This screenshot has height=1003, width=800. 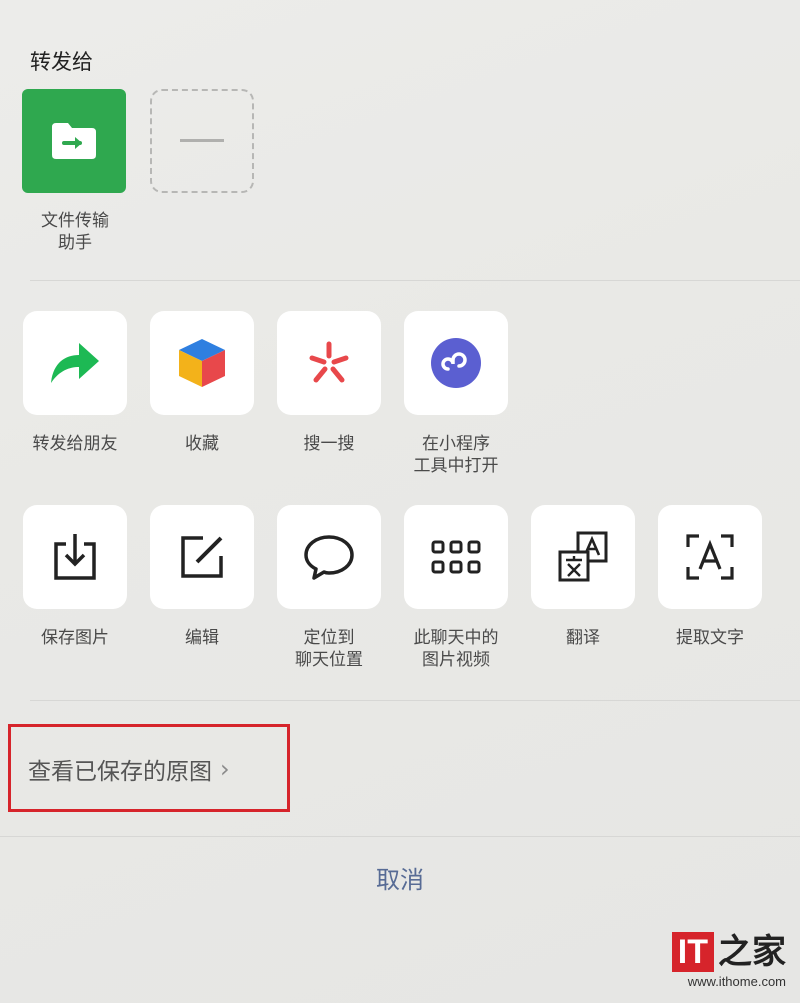 I want to click on search-spark-icon, so click(x=329, y=362).